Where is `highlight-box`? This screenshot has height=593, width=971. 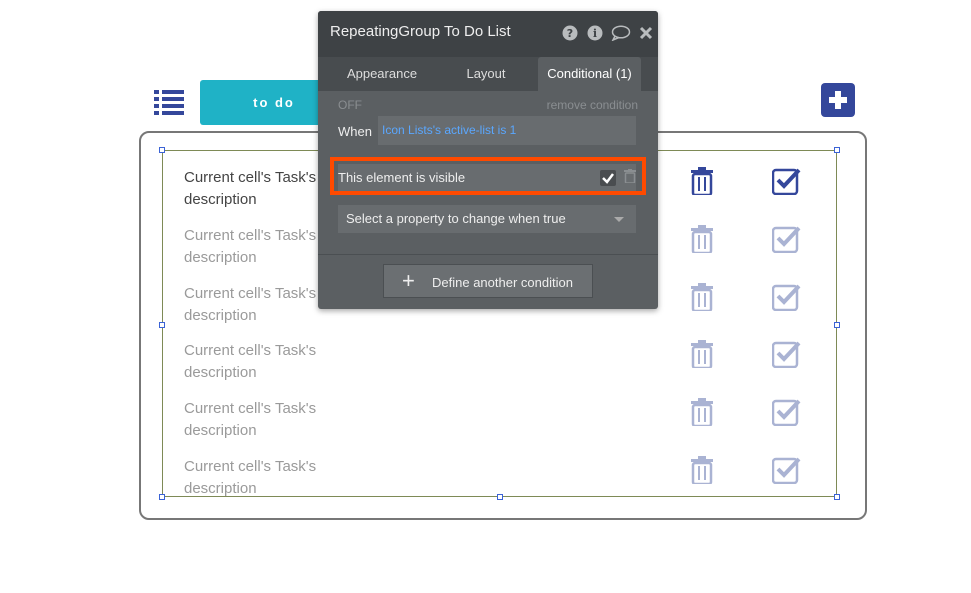 highlight-box is located at coordinates (488, 176).